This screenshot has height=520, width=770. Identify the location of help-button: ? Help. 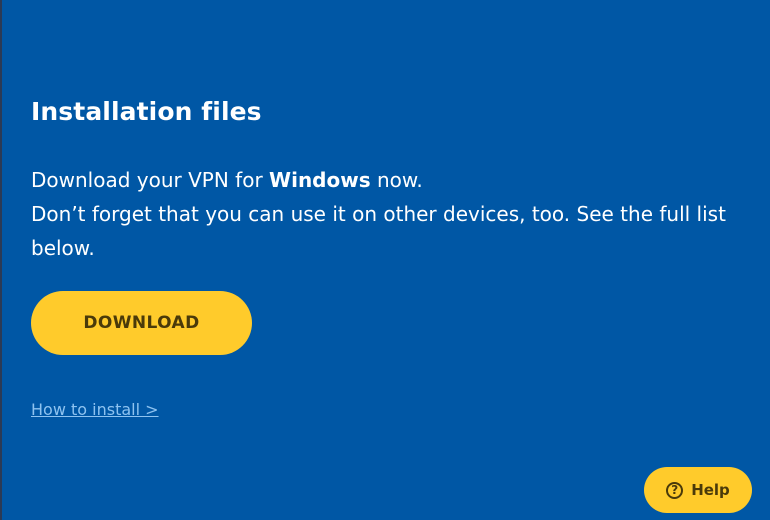
(698, 490).